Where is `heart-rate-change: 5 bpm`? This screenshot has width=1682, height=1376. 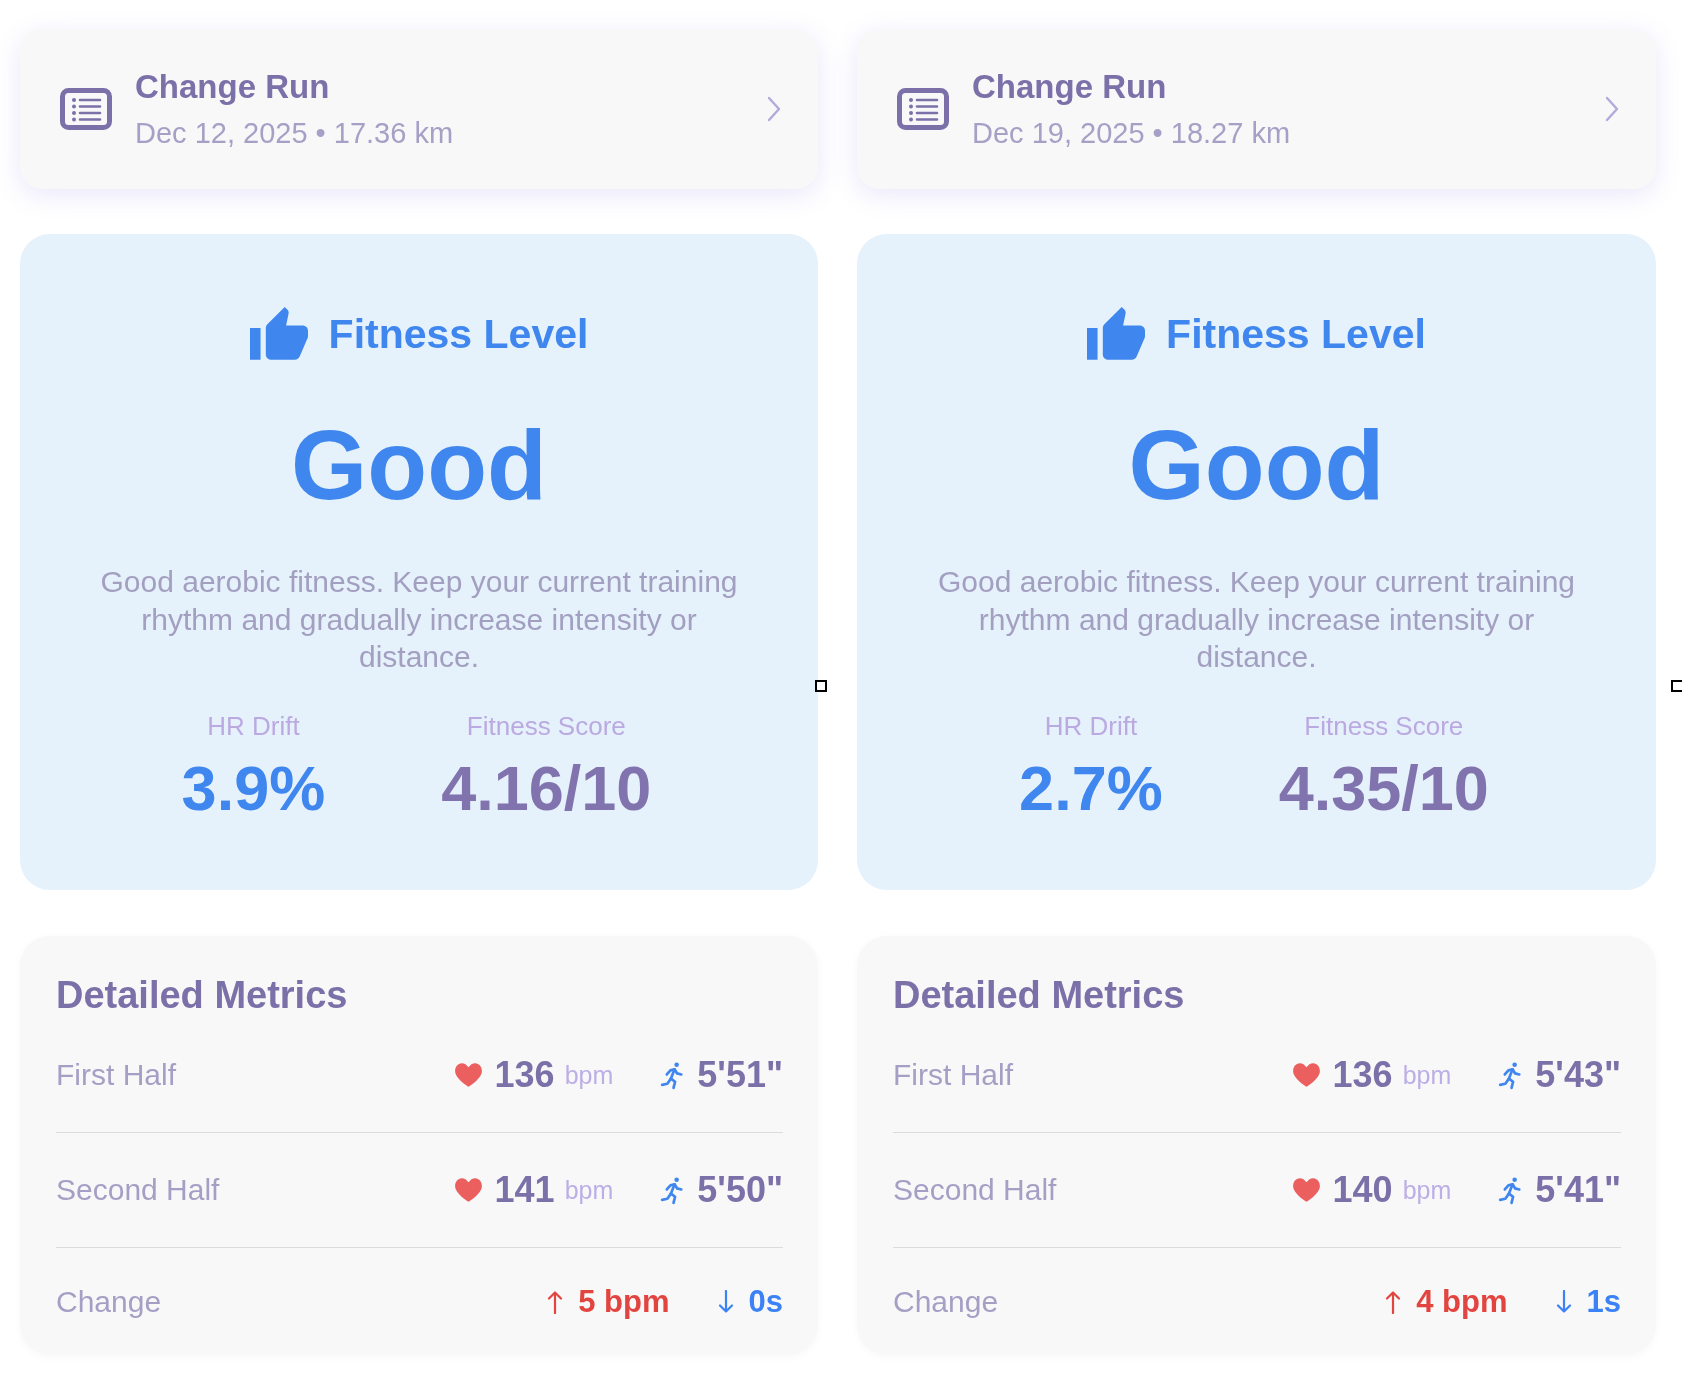 heart-rate-change: 5 bpm is located at coordinates (624, 1301).